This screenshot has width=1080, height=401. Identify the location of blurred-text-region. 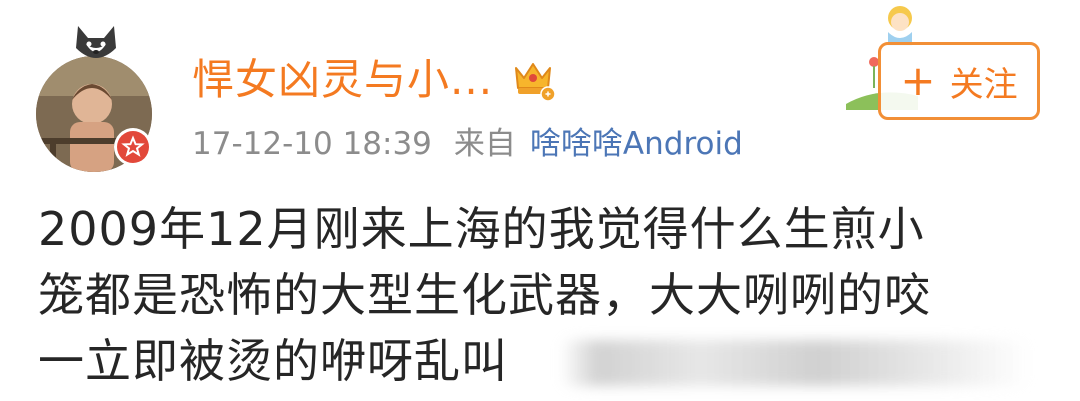
(795, 363).